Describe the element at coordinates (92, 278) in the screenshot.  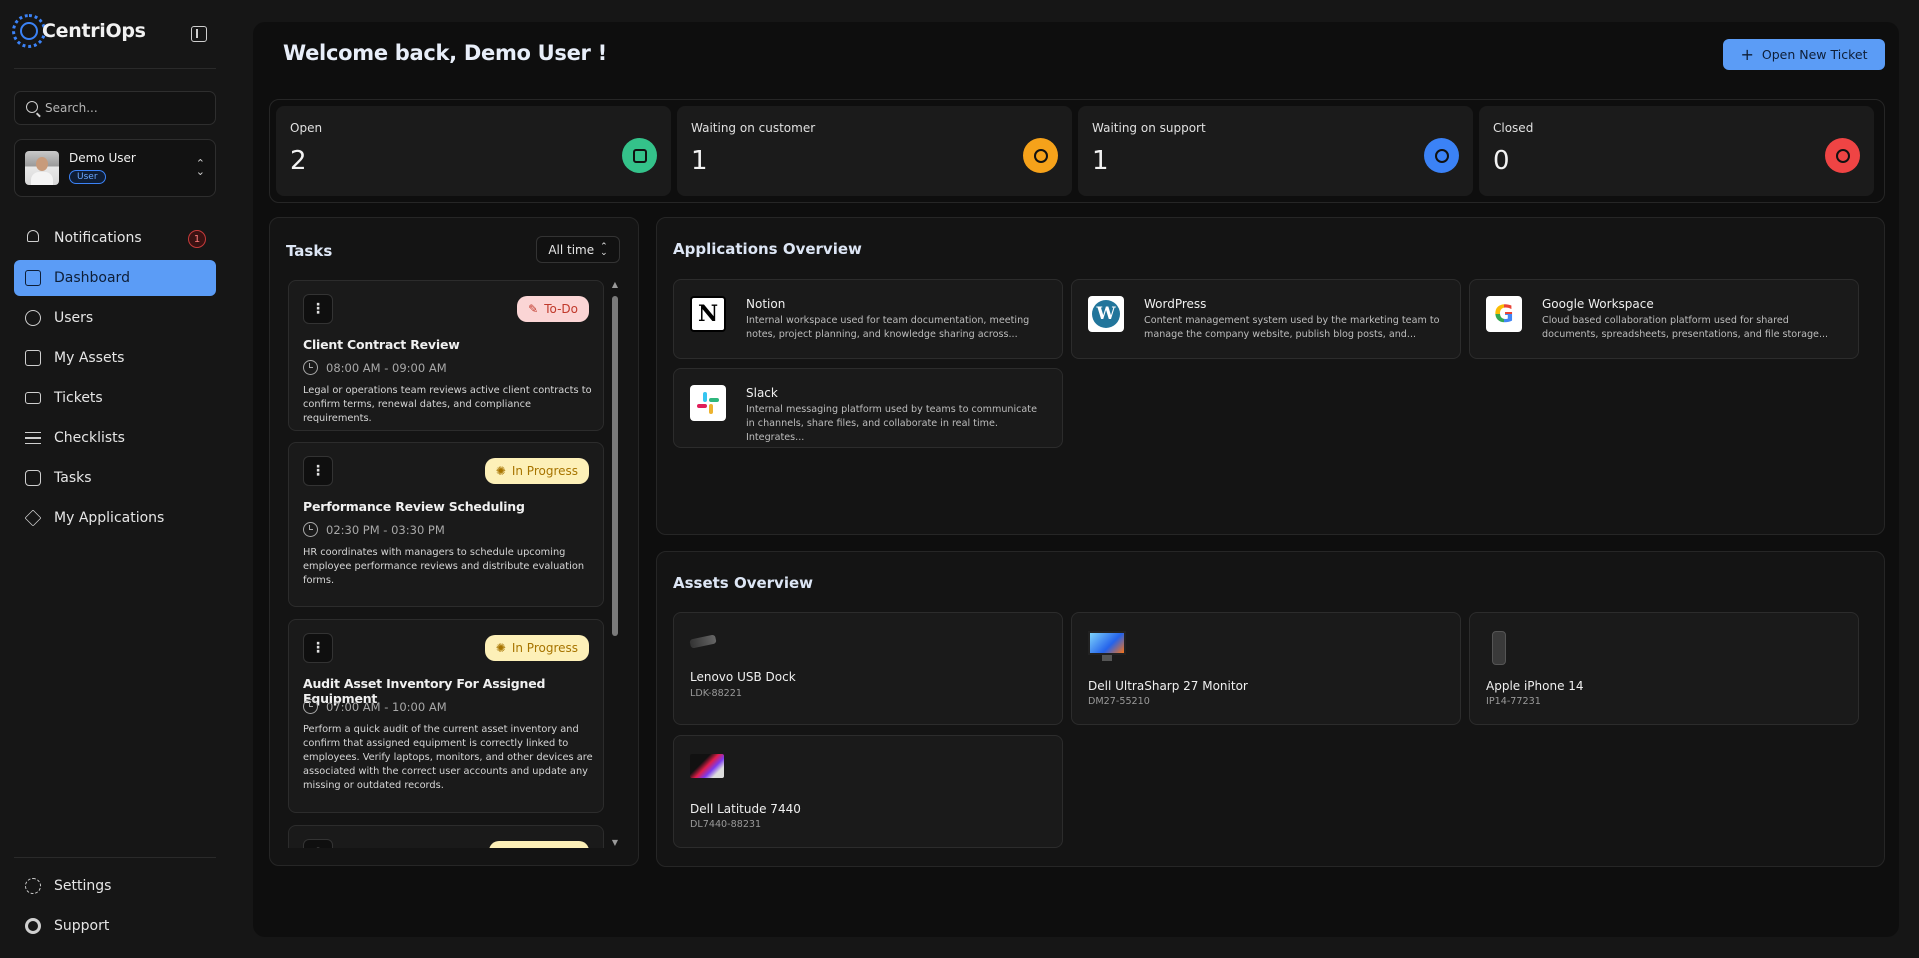
I see `sidebar-item-label: Dashboard` at that location.